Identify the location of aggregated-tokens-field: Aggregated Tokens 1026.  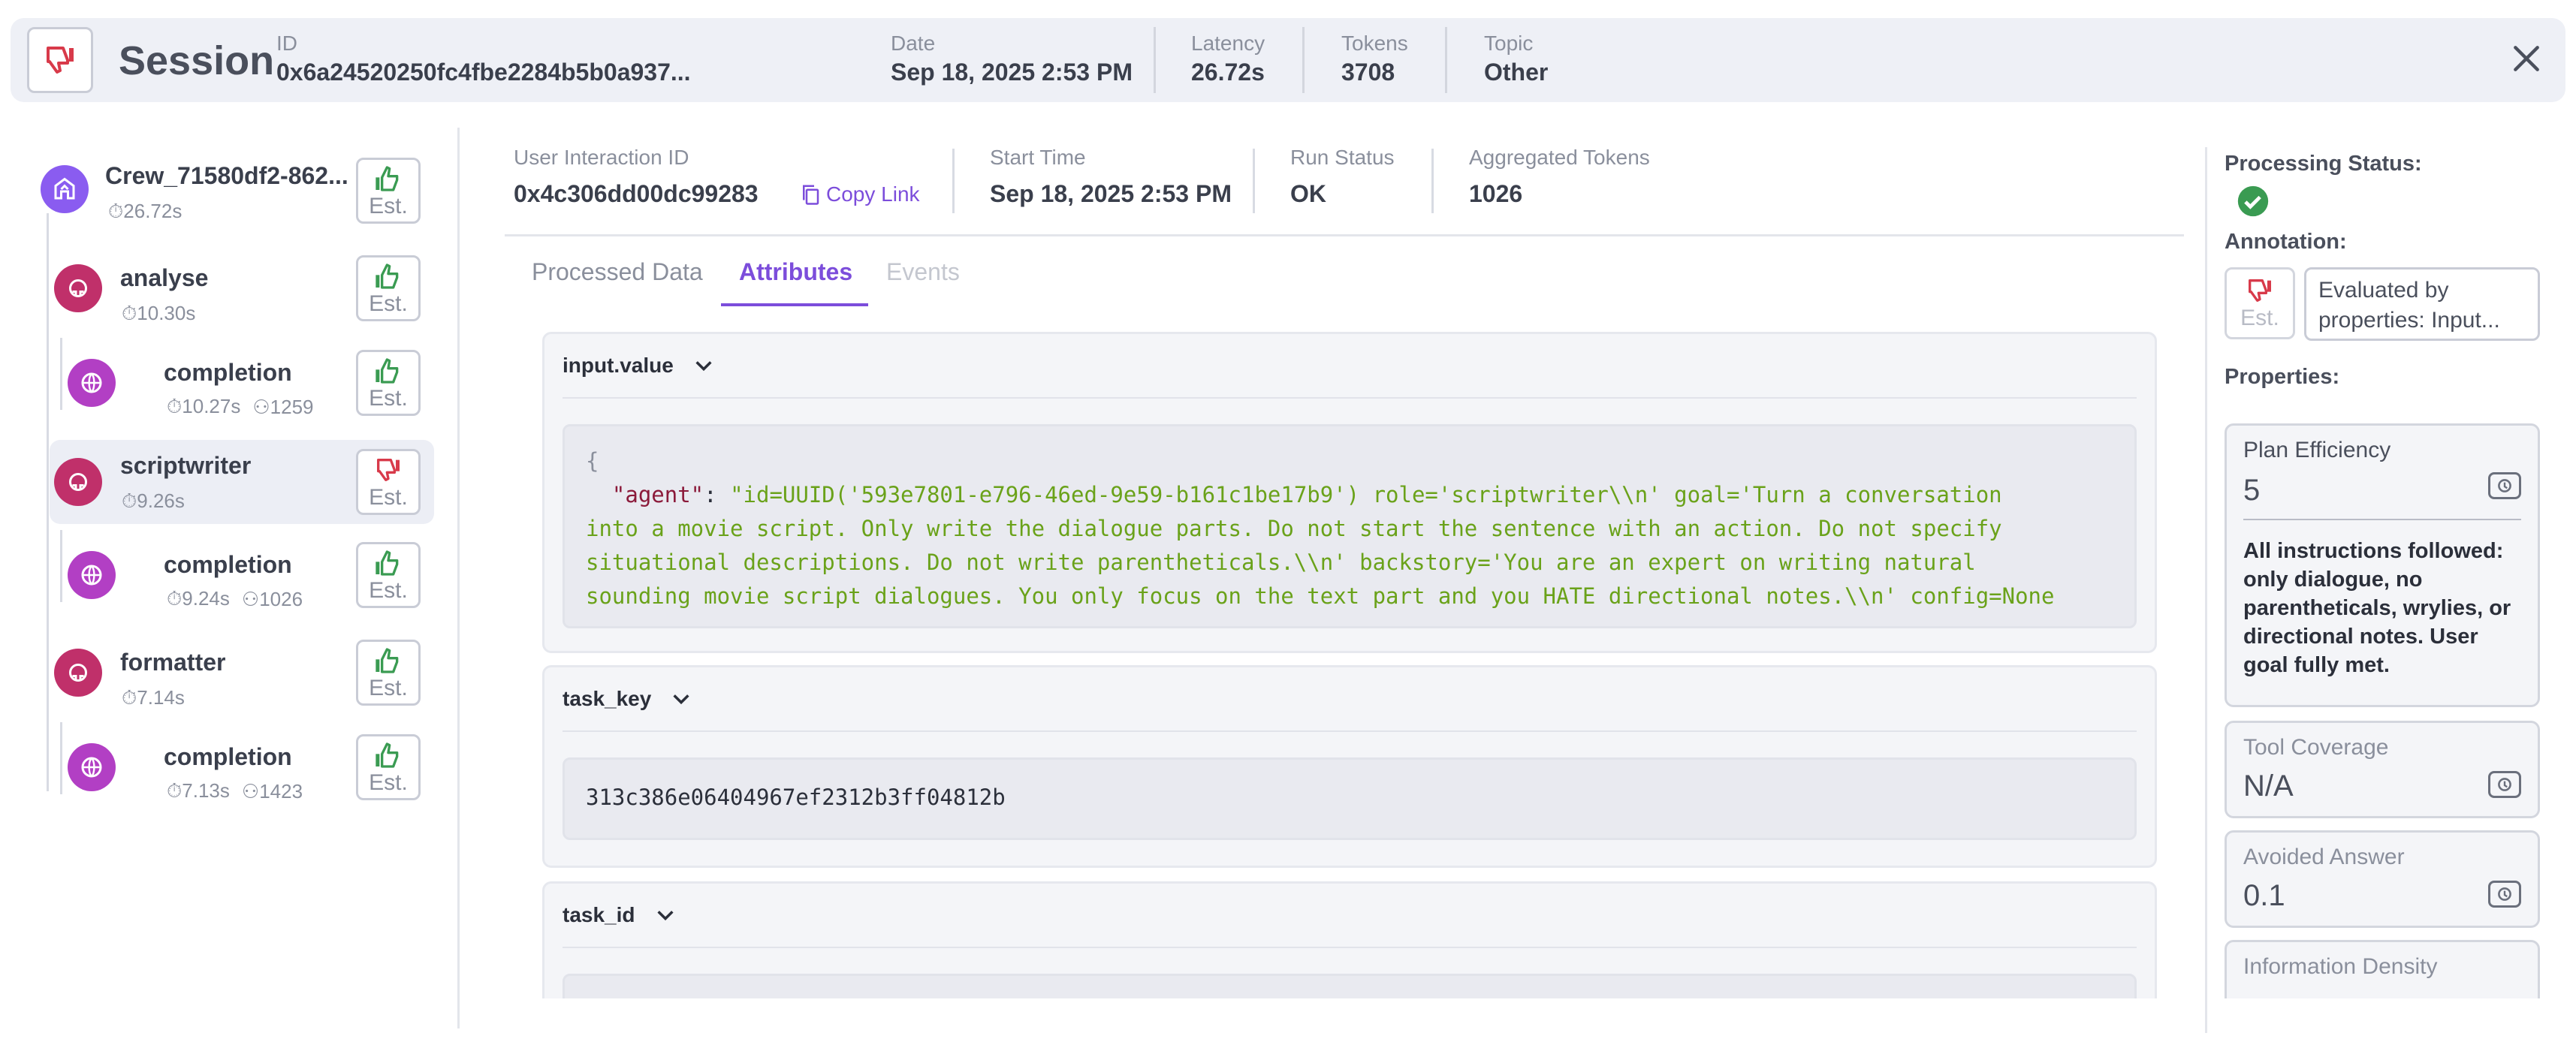
(1559, 177).